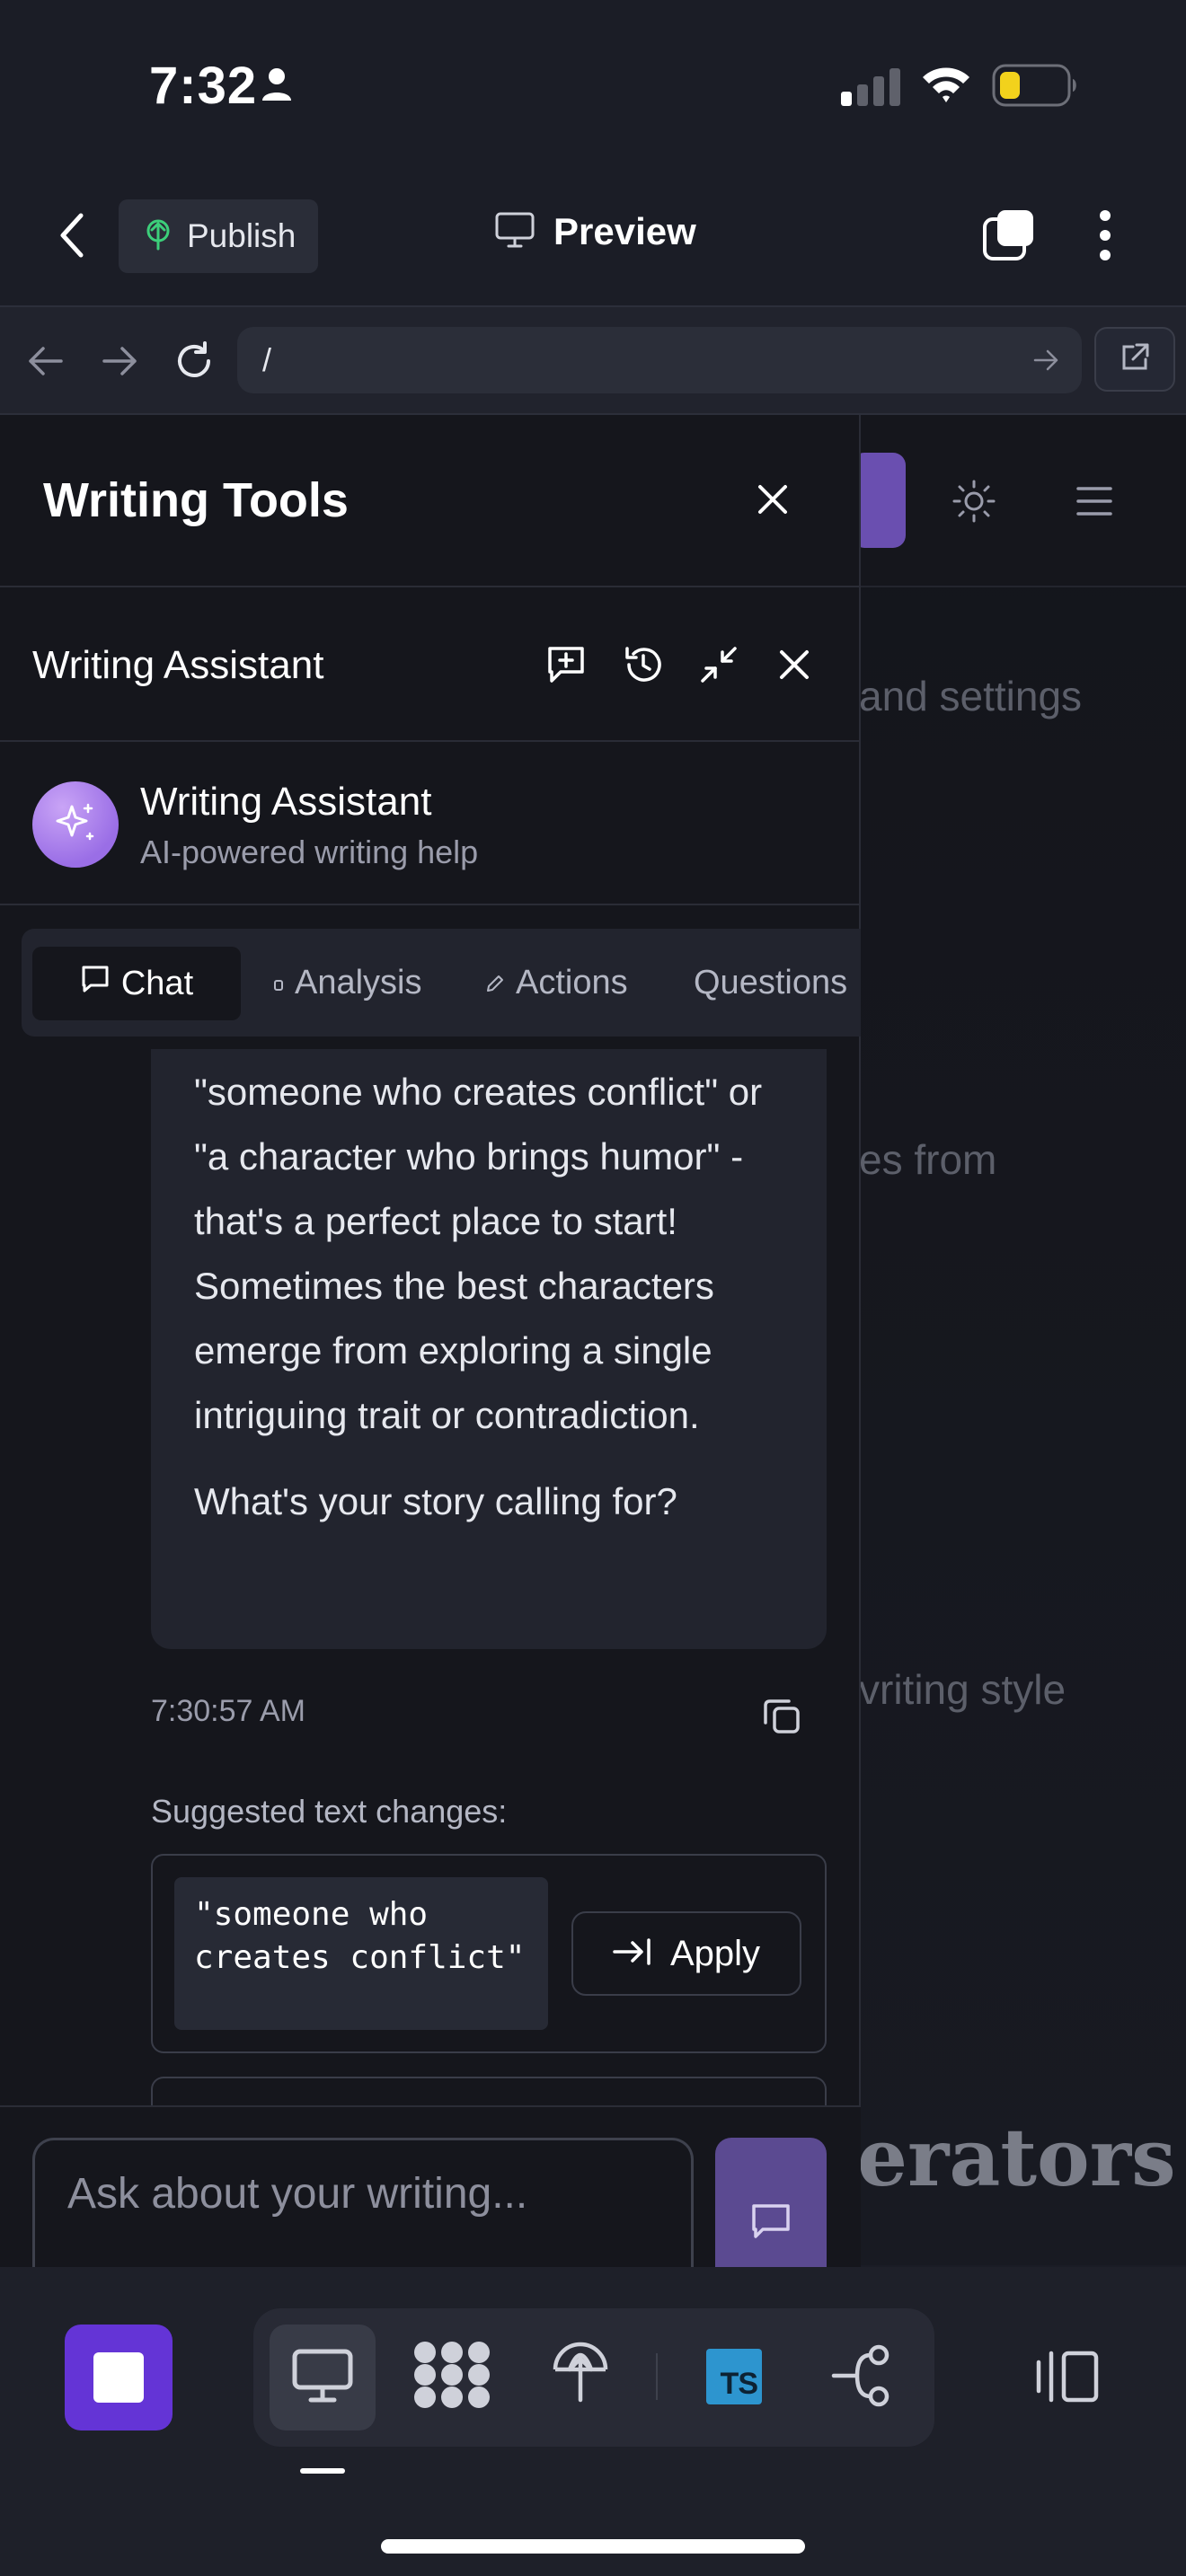 This screenshot has height=2576, width=1186. I want to click on suggestion-text: "someone who creates conflict", so click(361, 1953).